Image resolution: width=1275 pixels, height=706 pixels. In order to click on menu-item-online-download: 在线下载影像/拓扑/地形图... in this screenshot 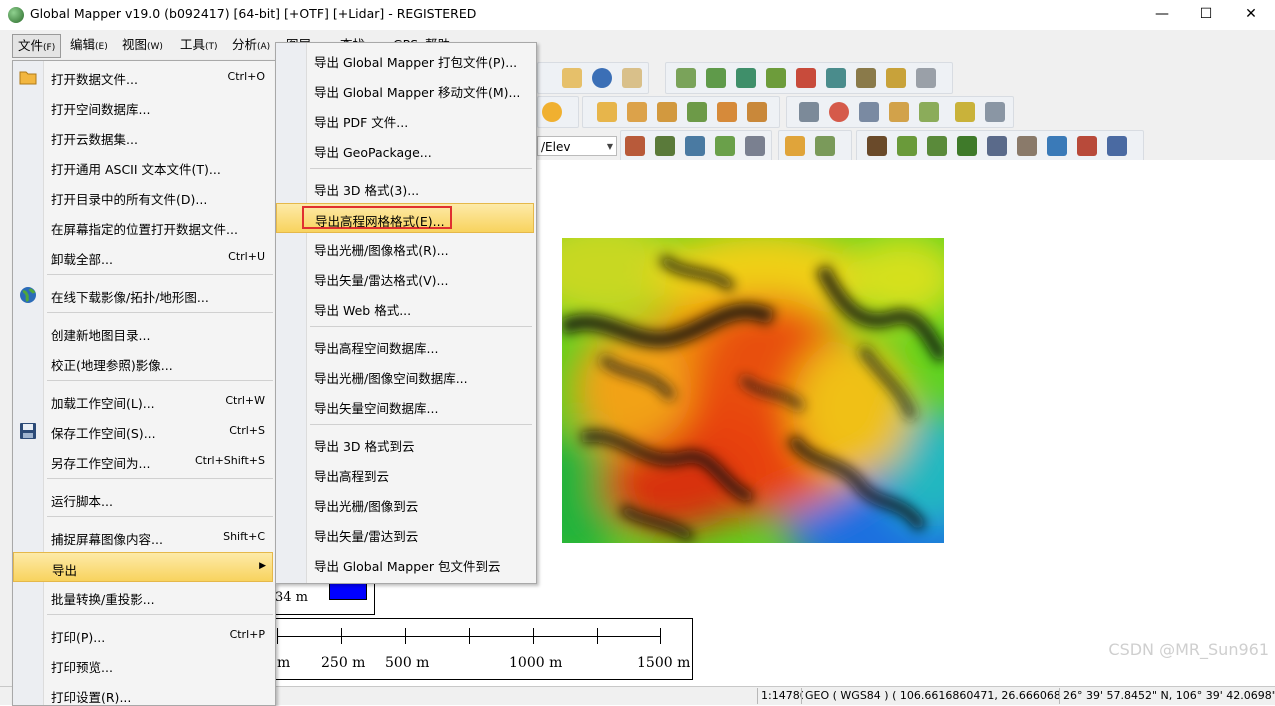, I will do `click(144, 295)`.